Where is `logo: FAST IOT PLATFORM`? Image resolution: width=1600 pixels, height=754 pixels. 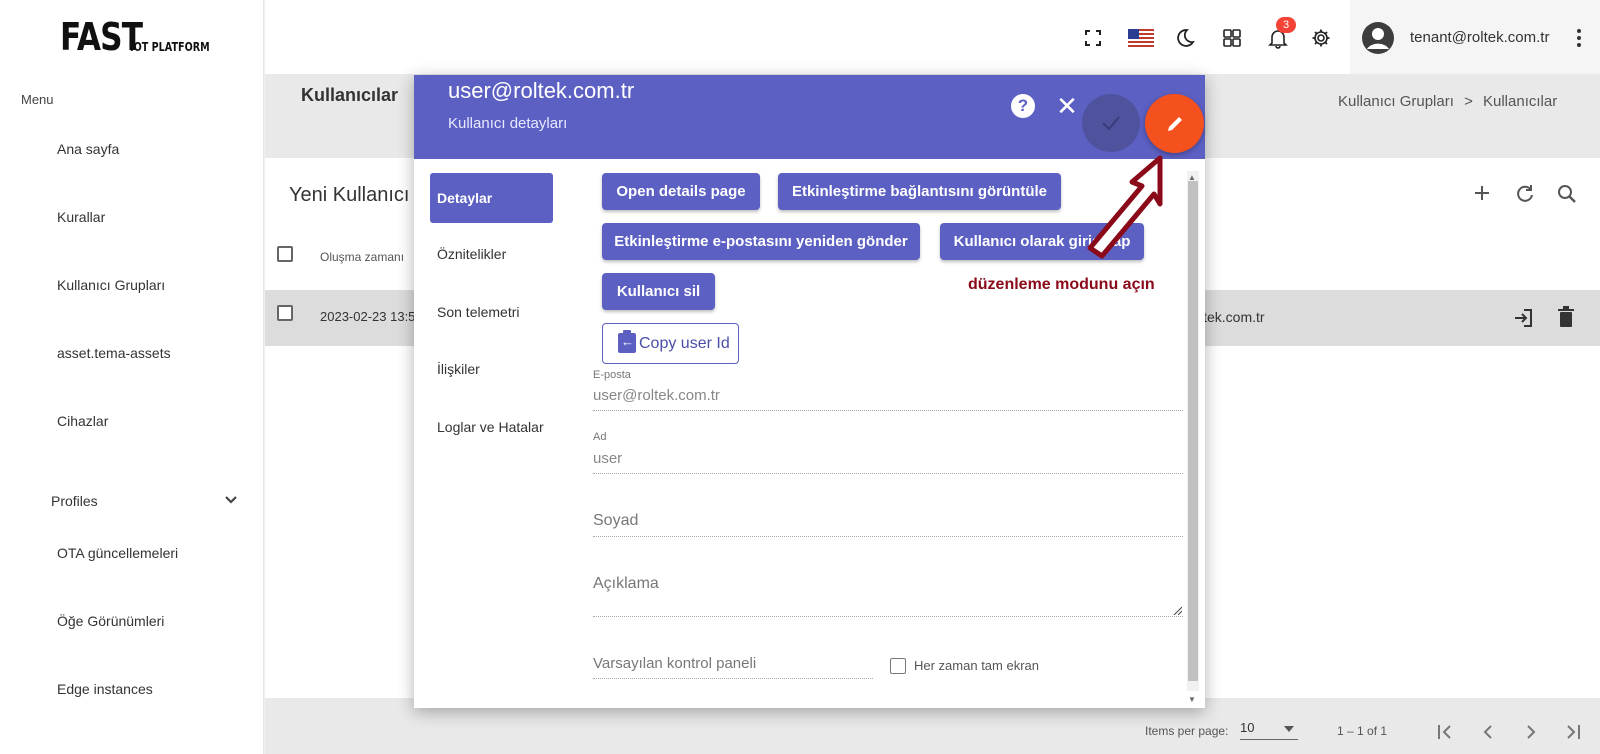
logo: FAST IOT PLATFORM is located at coordinates (145, 37).